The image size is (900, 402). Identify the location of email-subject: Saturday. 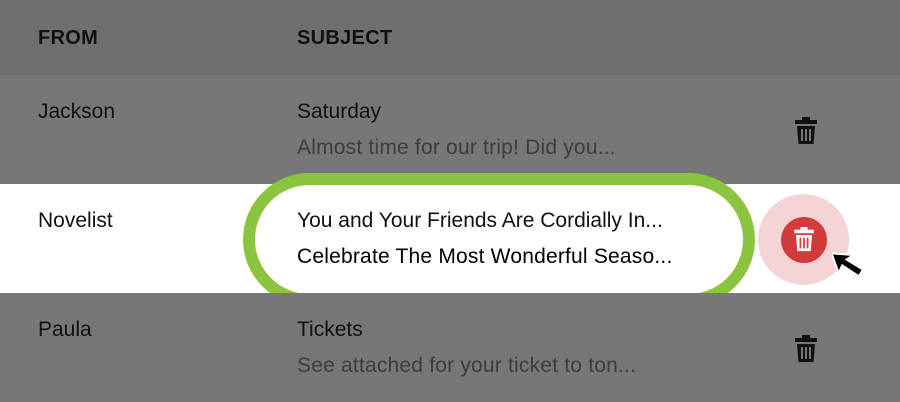
(339, 111).